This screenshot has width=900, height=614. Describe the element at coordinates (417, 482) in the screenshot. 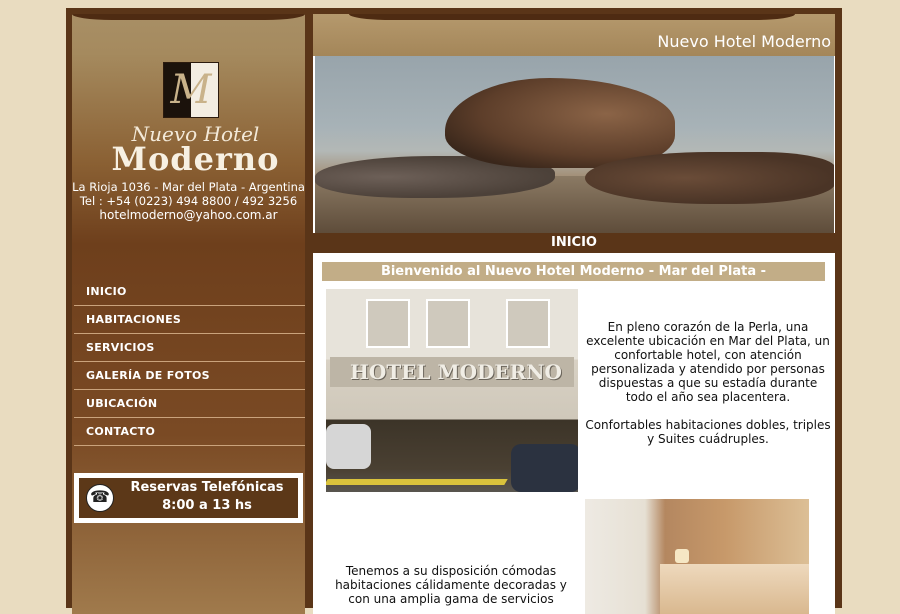

I see `curb-stripe` at that location.